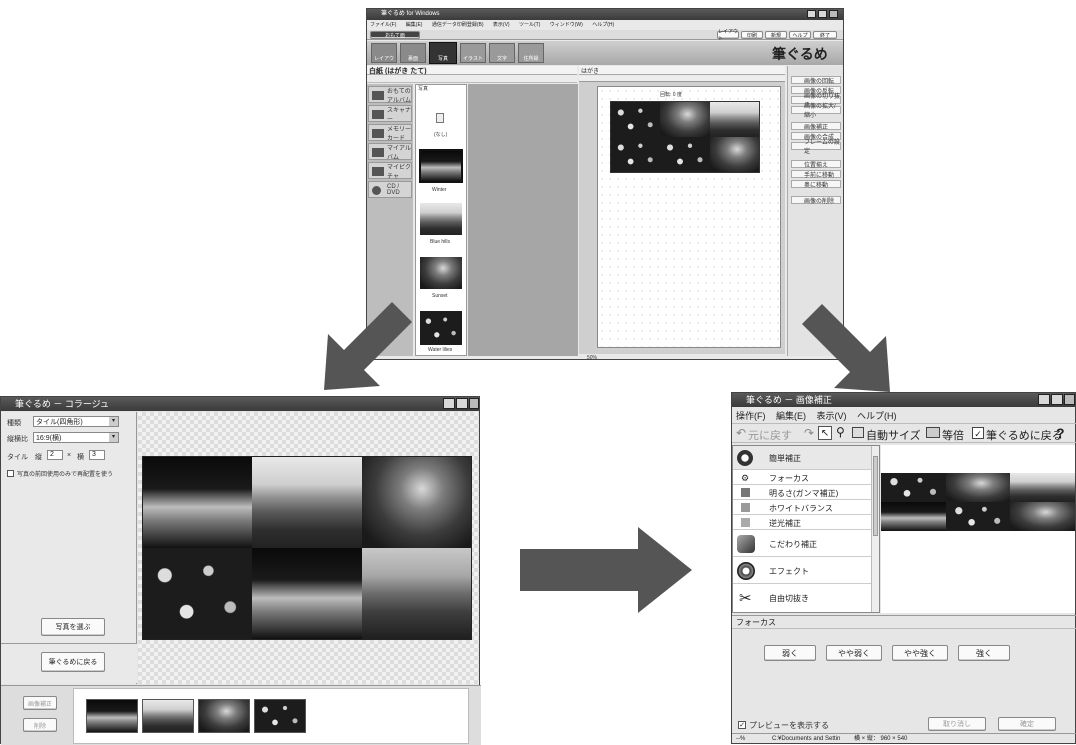  Describe the element at coordinates (802, 493) in the screenshot. I see `menu-brightness: 明るさ(ガンマ補正)` at that location.